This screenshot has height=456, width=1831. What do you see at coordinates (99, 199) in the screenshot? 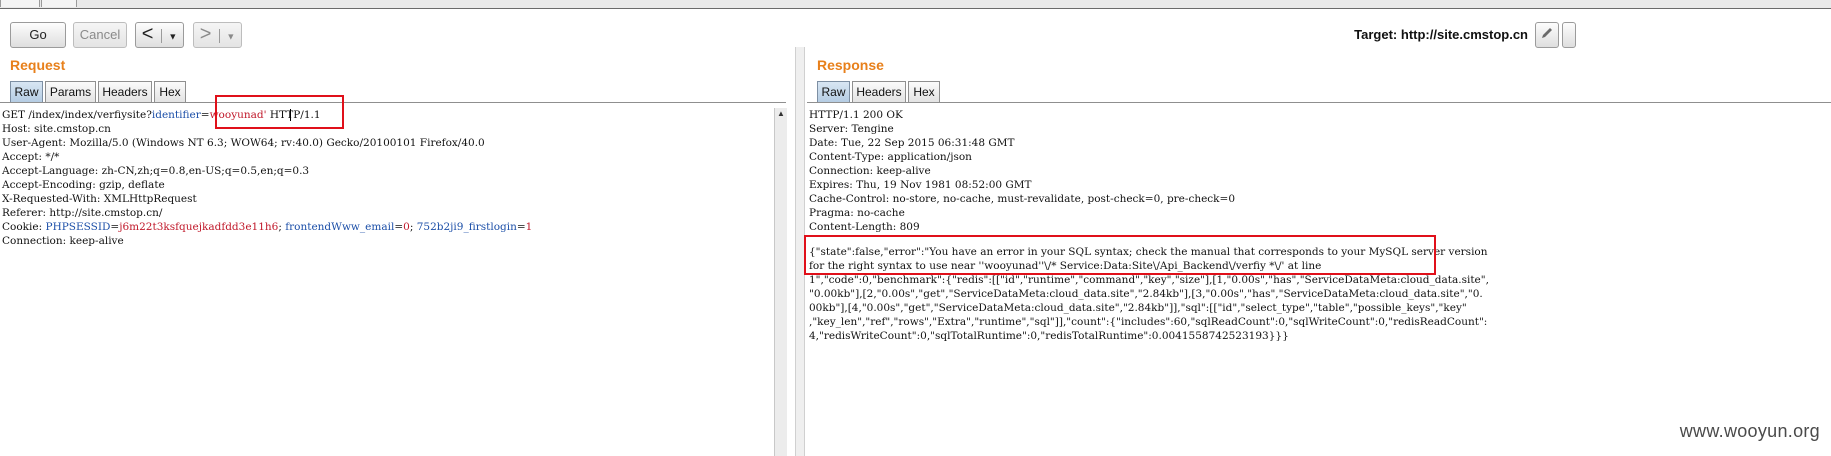
I see `request-header-line: X-Requested-With: XMLHttpRequest` at bounding box center [99, 199].